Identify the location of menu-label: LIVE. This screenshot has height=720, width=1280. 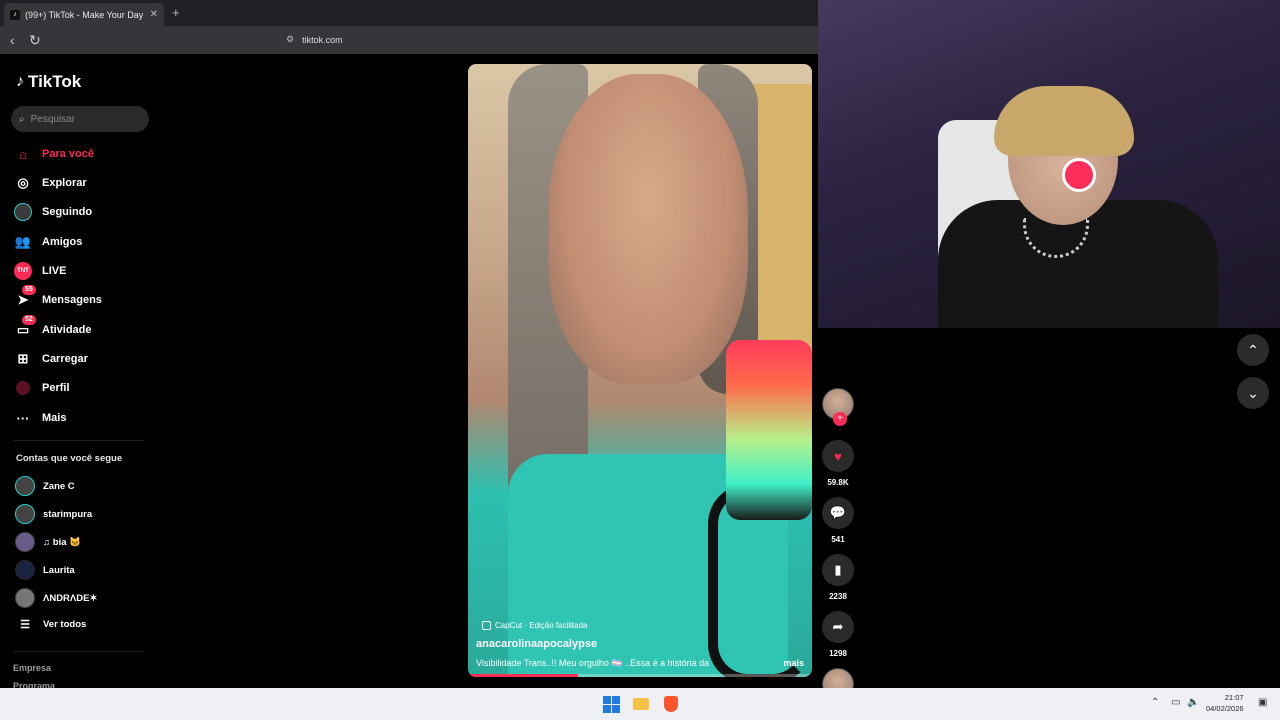
(54, 271).